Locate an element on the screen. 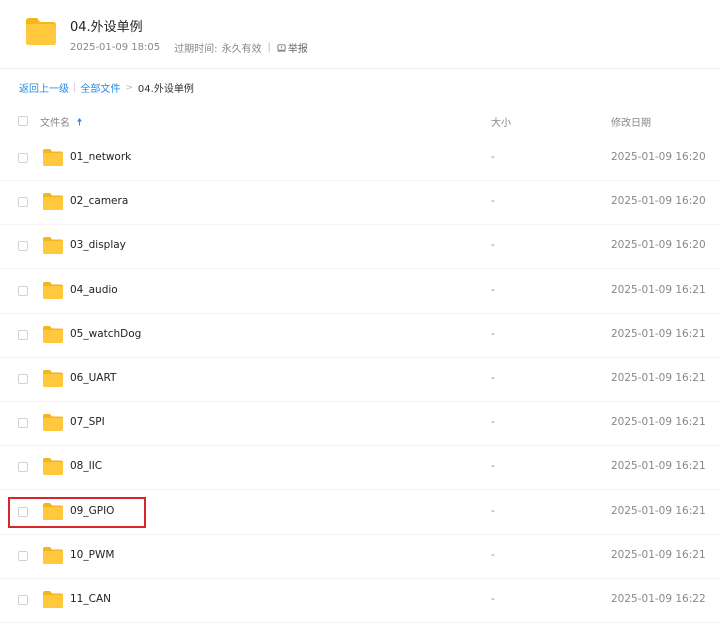 The height and width of the screenshot is (640, 720). file-name: 10_PWM is located at coordinates (92, 555).